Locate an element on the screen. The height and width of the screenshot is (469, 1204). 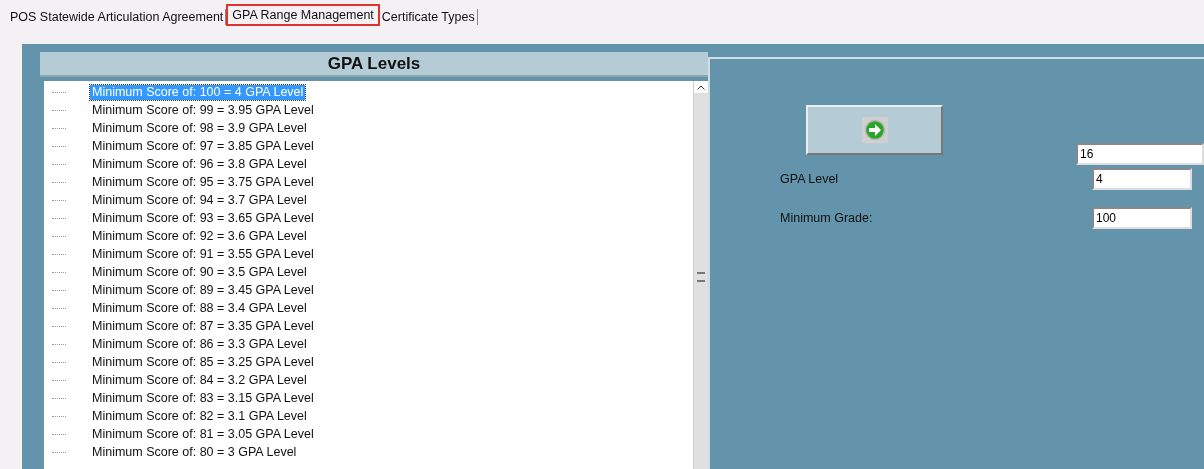
scrollbar is located at coordinates (700, 275).